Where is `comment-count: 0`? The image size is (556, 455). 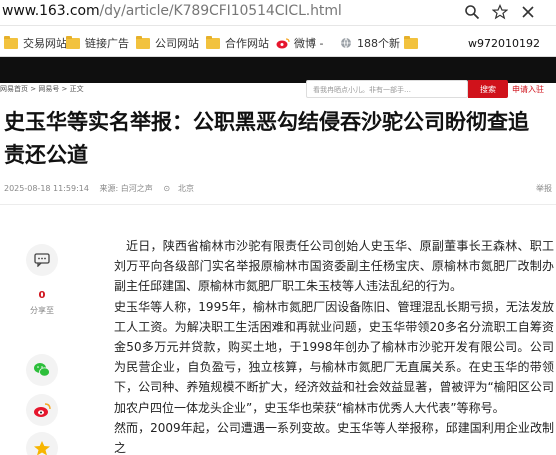 comment-count: 0 is located at coordinates (42, 295).